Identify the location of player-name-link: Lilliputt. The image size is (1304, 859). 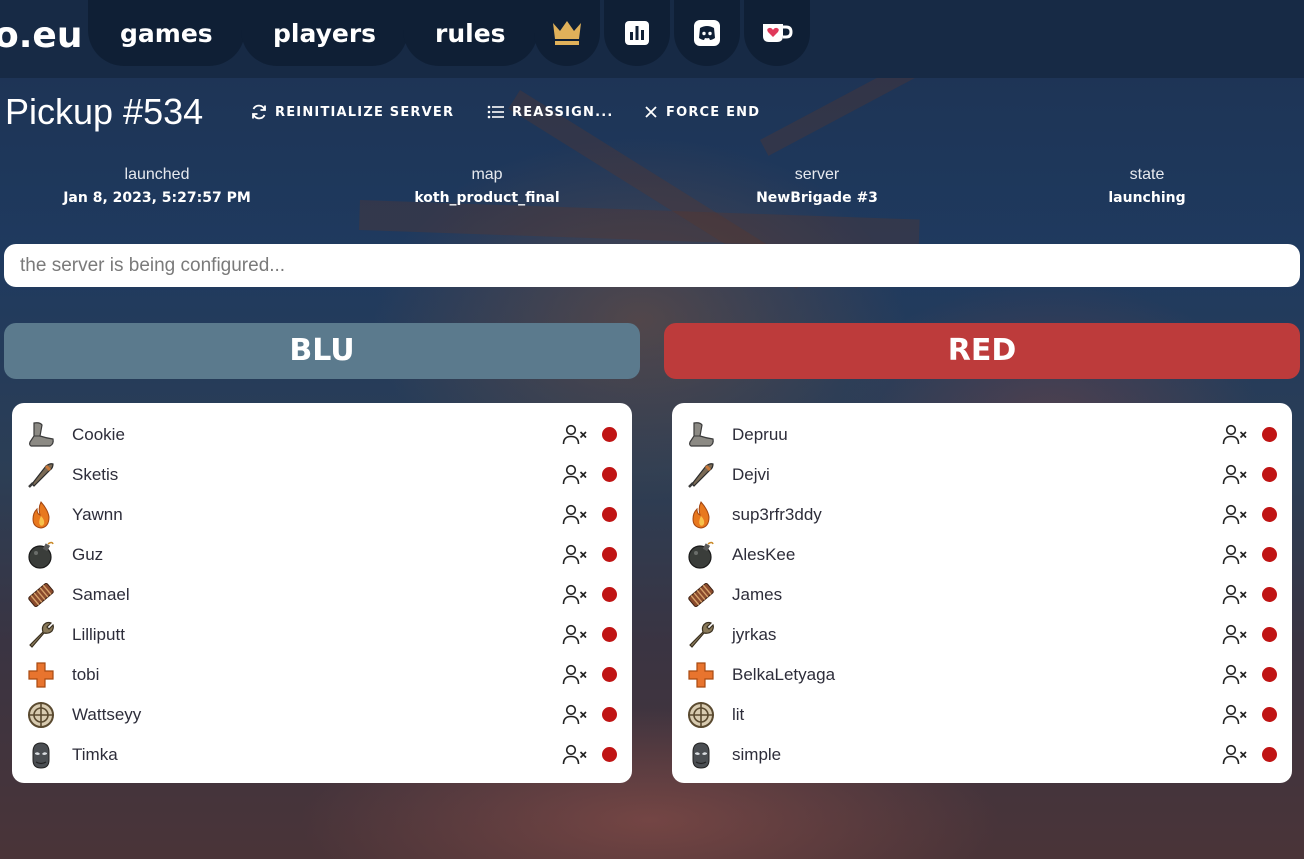
(98, 635).